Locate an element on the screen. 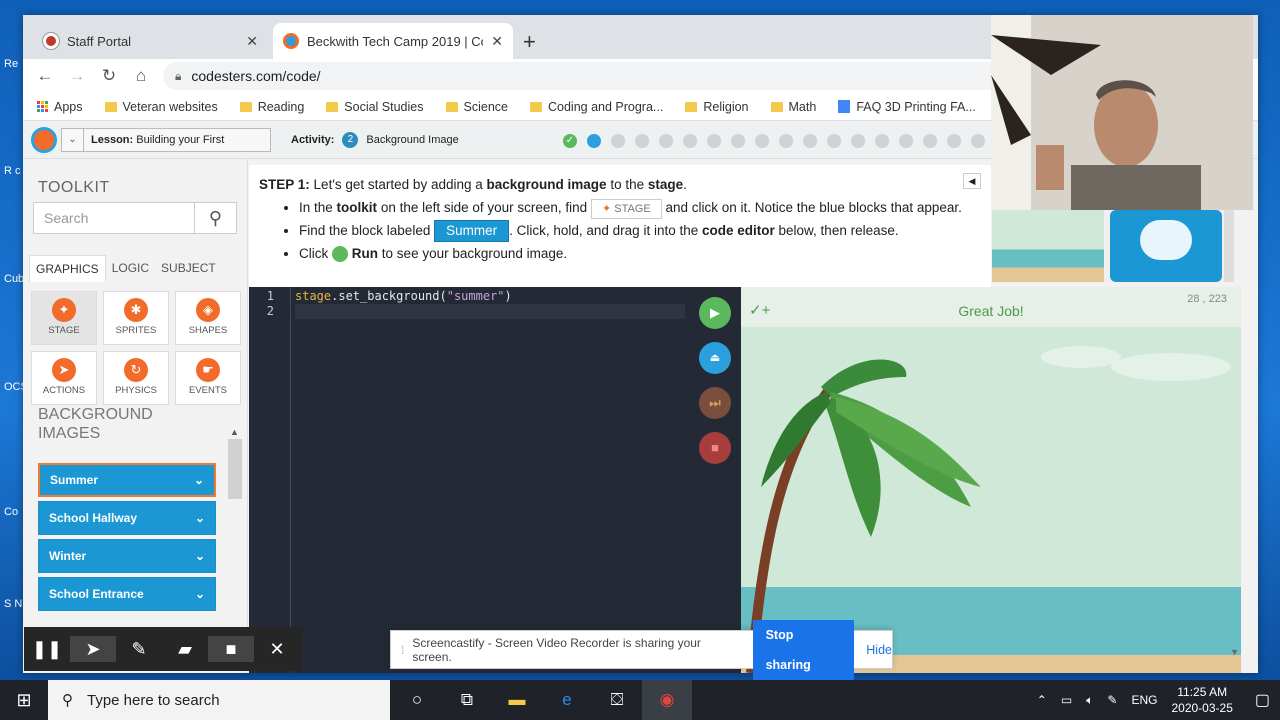 This screenshot has height=720, width=1280. reload-icon: ↻ is located at coordinates (109, 76).